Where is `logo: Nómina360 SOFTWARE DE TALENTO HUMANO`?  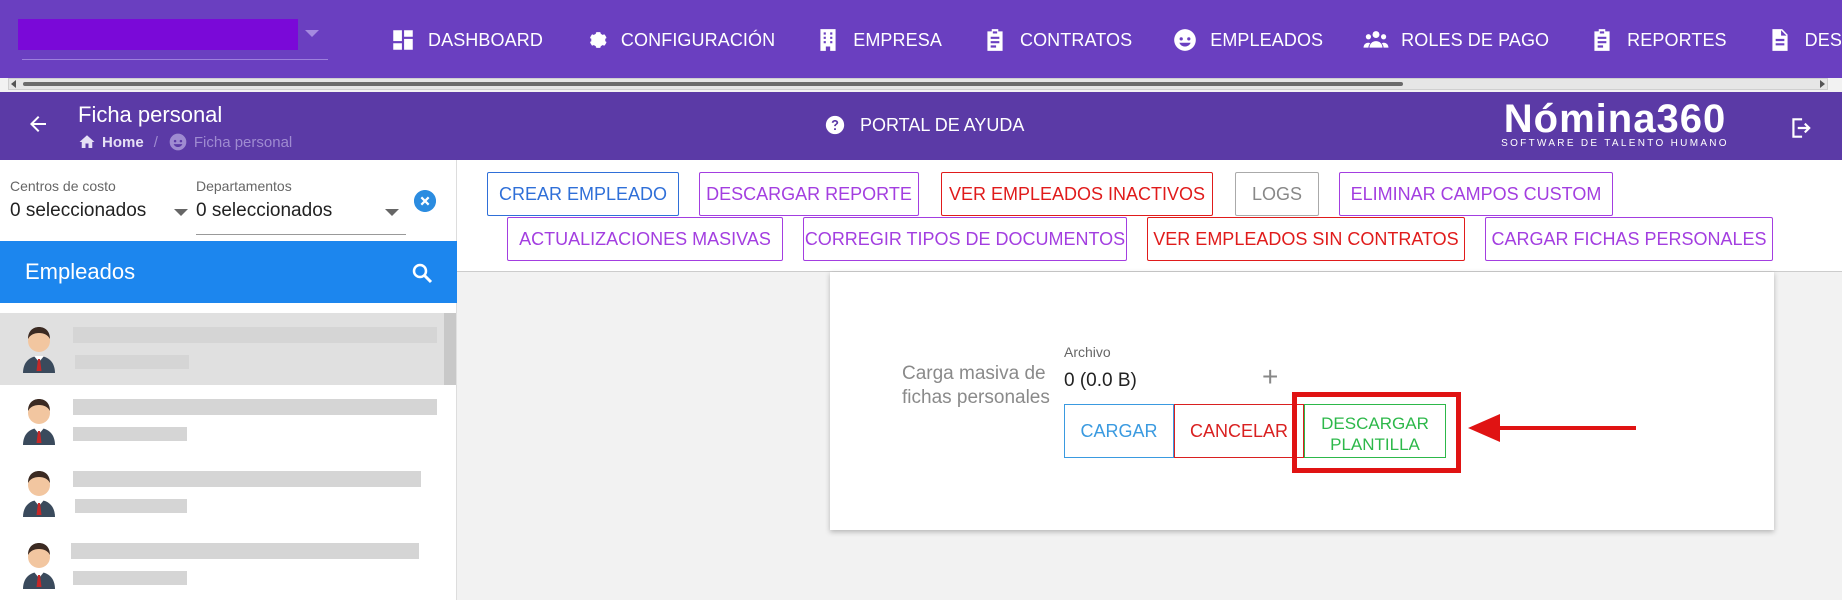 logo: Nómina360 SOFTWARE DE TALENTO HUMANO is located at coordinates (1615, 122).